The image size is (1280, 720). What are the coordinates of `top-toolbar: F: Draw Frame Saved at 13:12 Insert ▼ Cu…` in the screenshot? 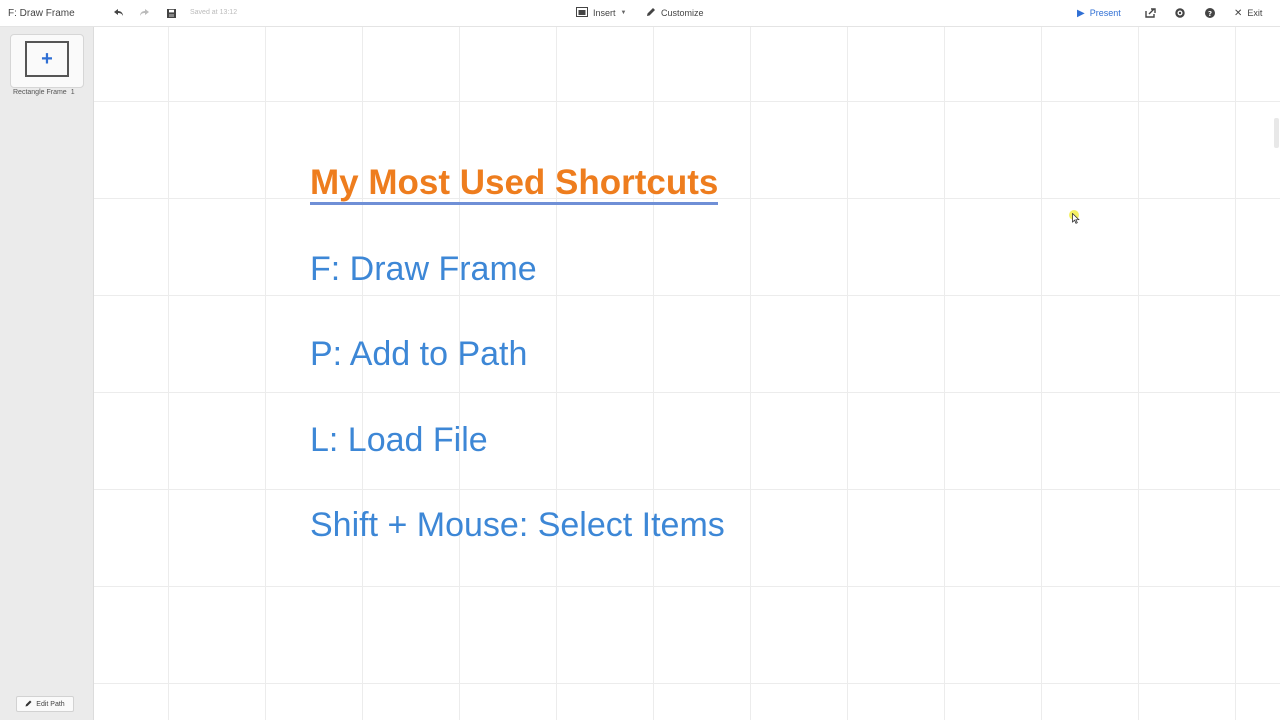 It's located at (640, 13).